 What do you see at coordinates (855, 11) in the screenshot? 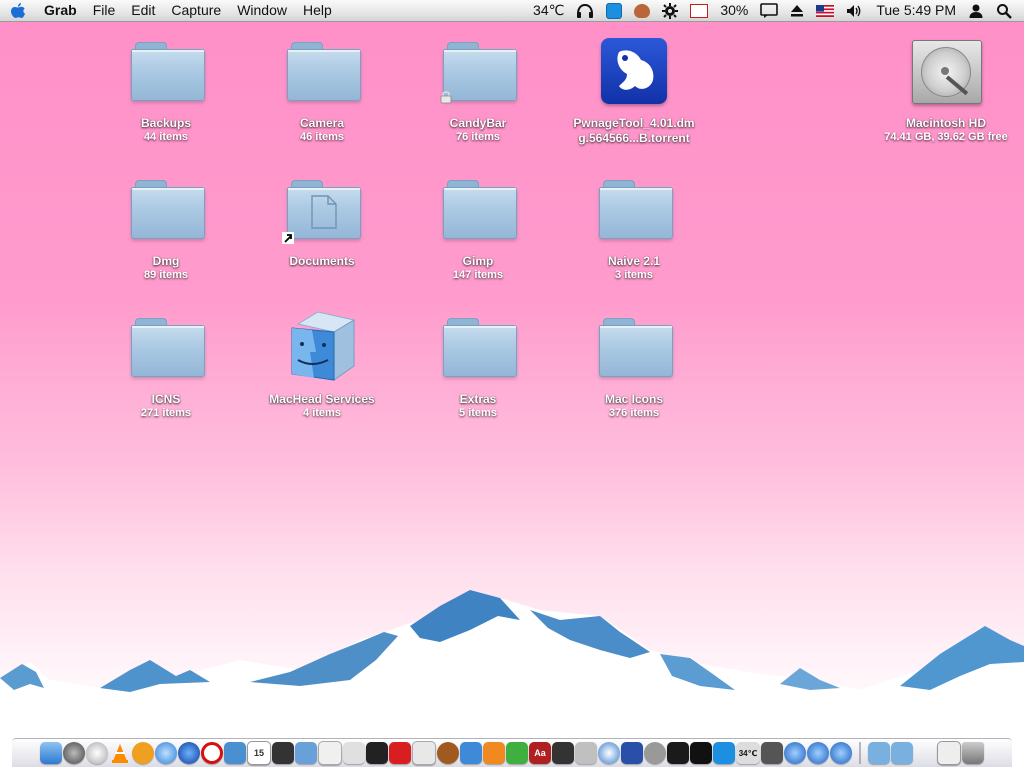
I see `volume-icon` at bounding box center [855, 11].